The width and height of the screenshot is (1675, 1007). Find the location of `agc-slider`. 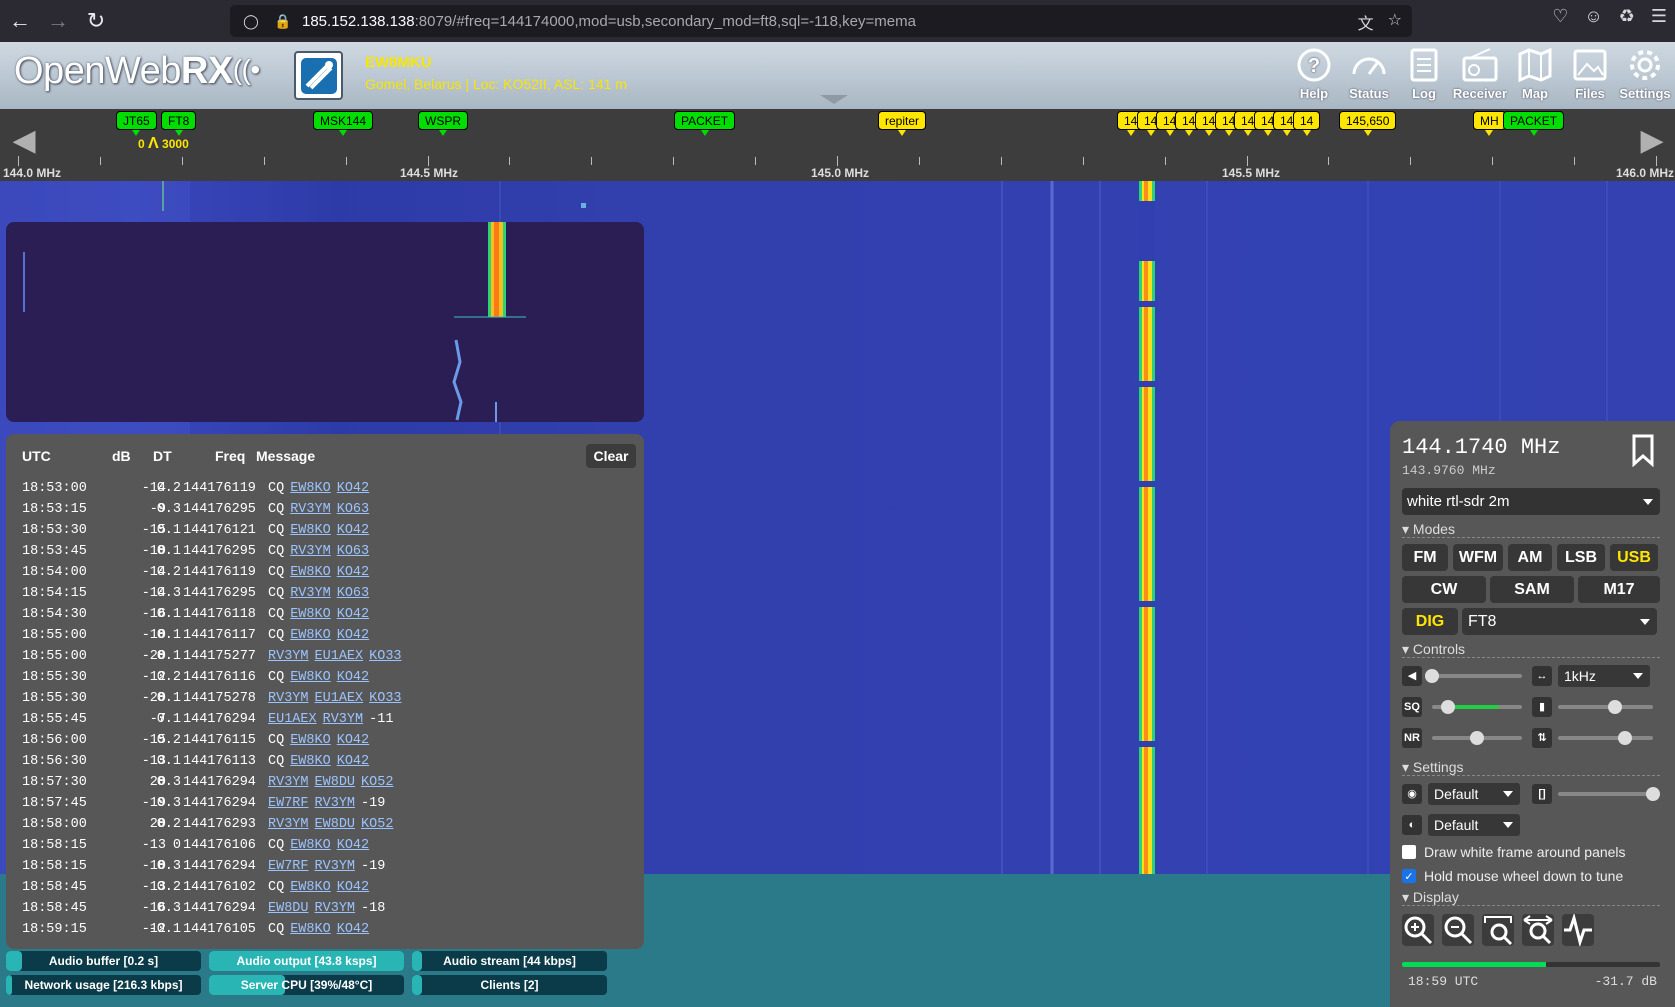

agc-slider is located at coordinates (1605, 707).